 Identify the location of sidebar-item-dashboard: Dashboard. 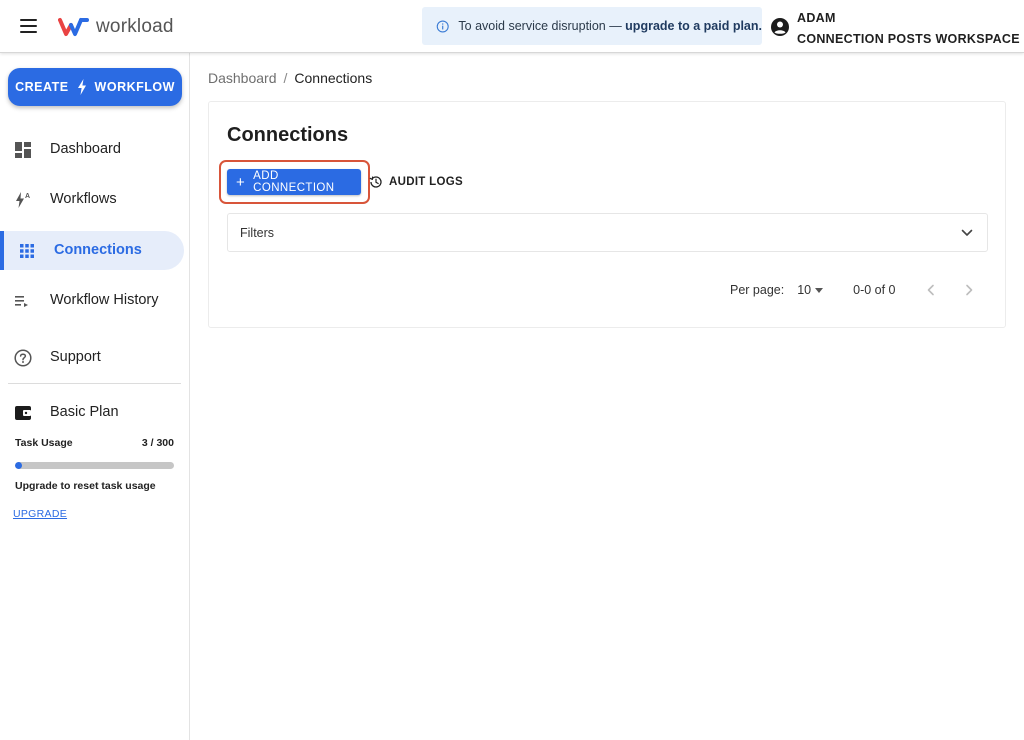
(92, 149).